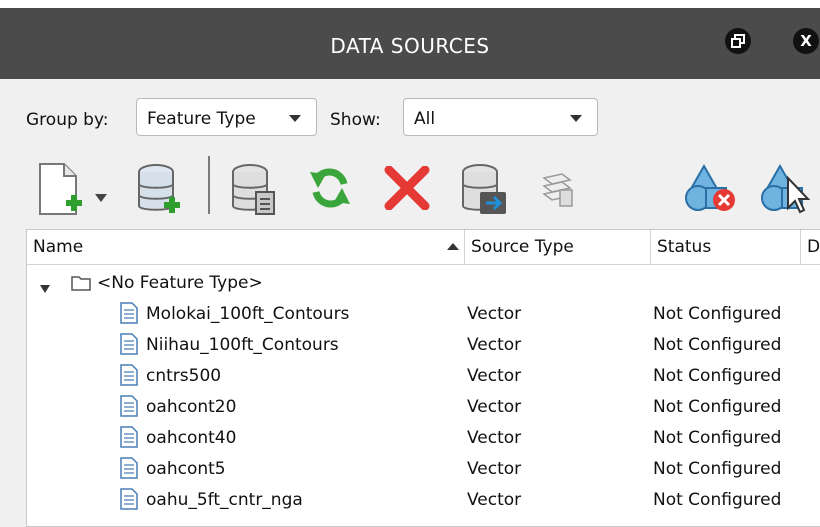 This screenshot has height=527, width=820. I want to click on show-value: All, so click(425, 119).